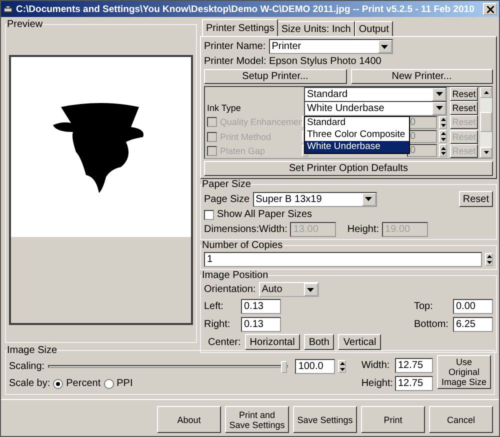  I want to click on printer-dropdown: Printer, so click(330, 46).